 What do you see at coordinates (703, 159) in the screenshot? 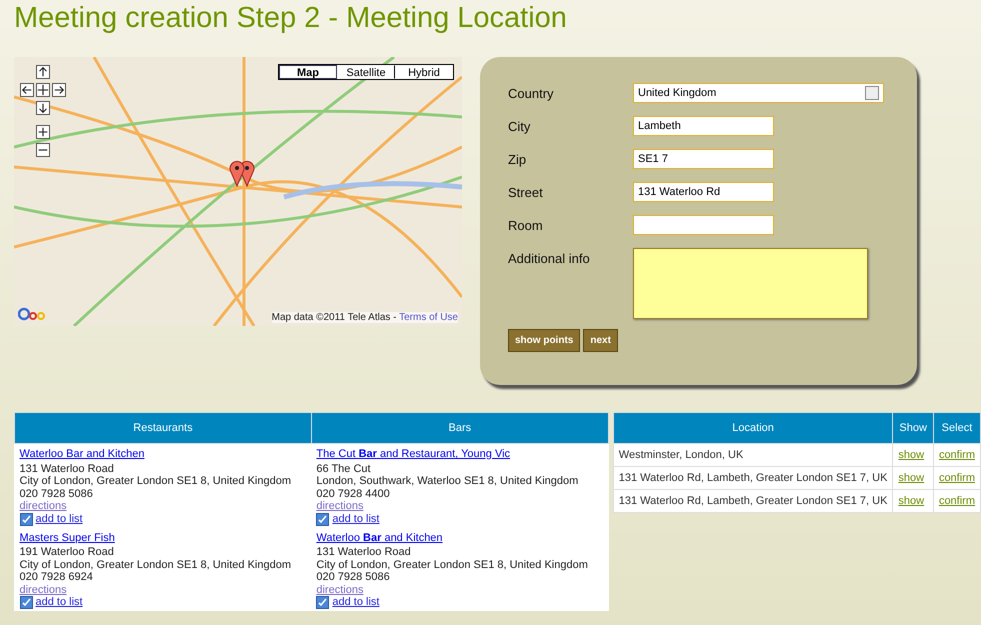
I see `input-field: SE1 7` at bounding box center [703, 159].